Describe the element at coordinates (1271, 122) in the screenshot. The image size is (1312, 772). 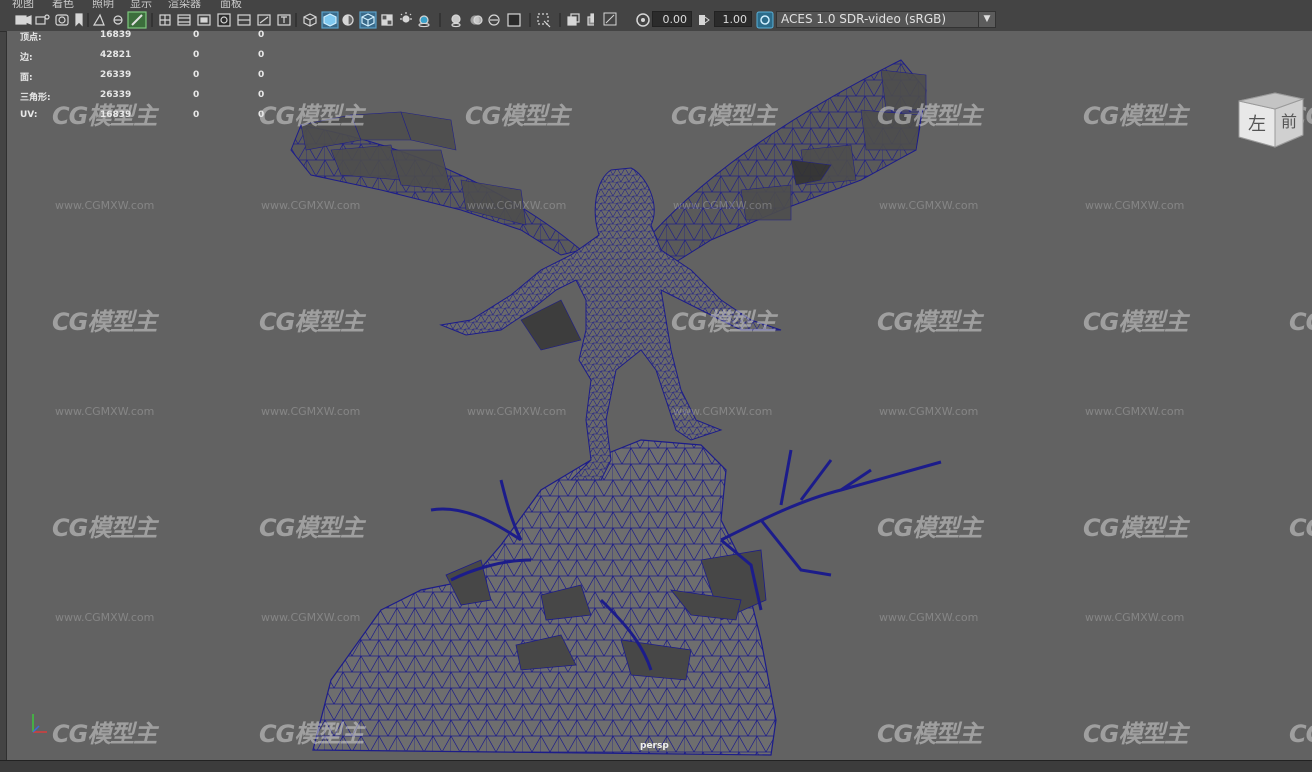
I see `view-cube: 左 前` at that location.